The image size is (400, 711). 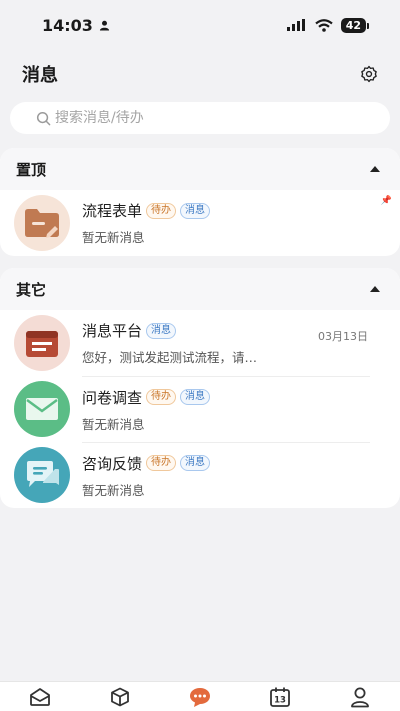 What do you see at coordinates (42, 223) in the screenshot?
I see `folder-edit-icon` at bounding box center [42, 223].